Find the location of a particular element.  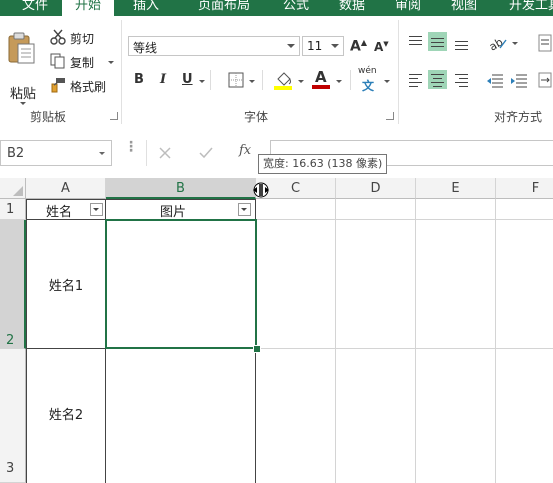

shrink-font-button: A▼ is located at coordinates (381, 47).